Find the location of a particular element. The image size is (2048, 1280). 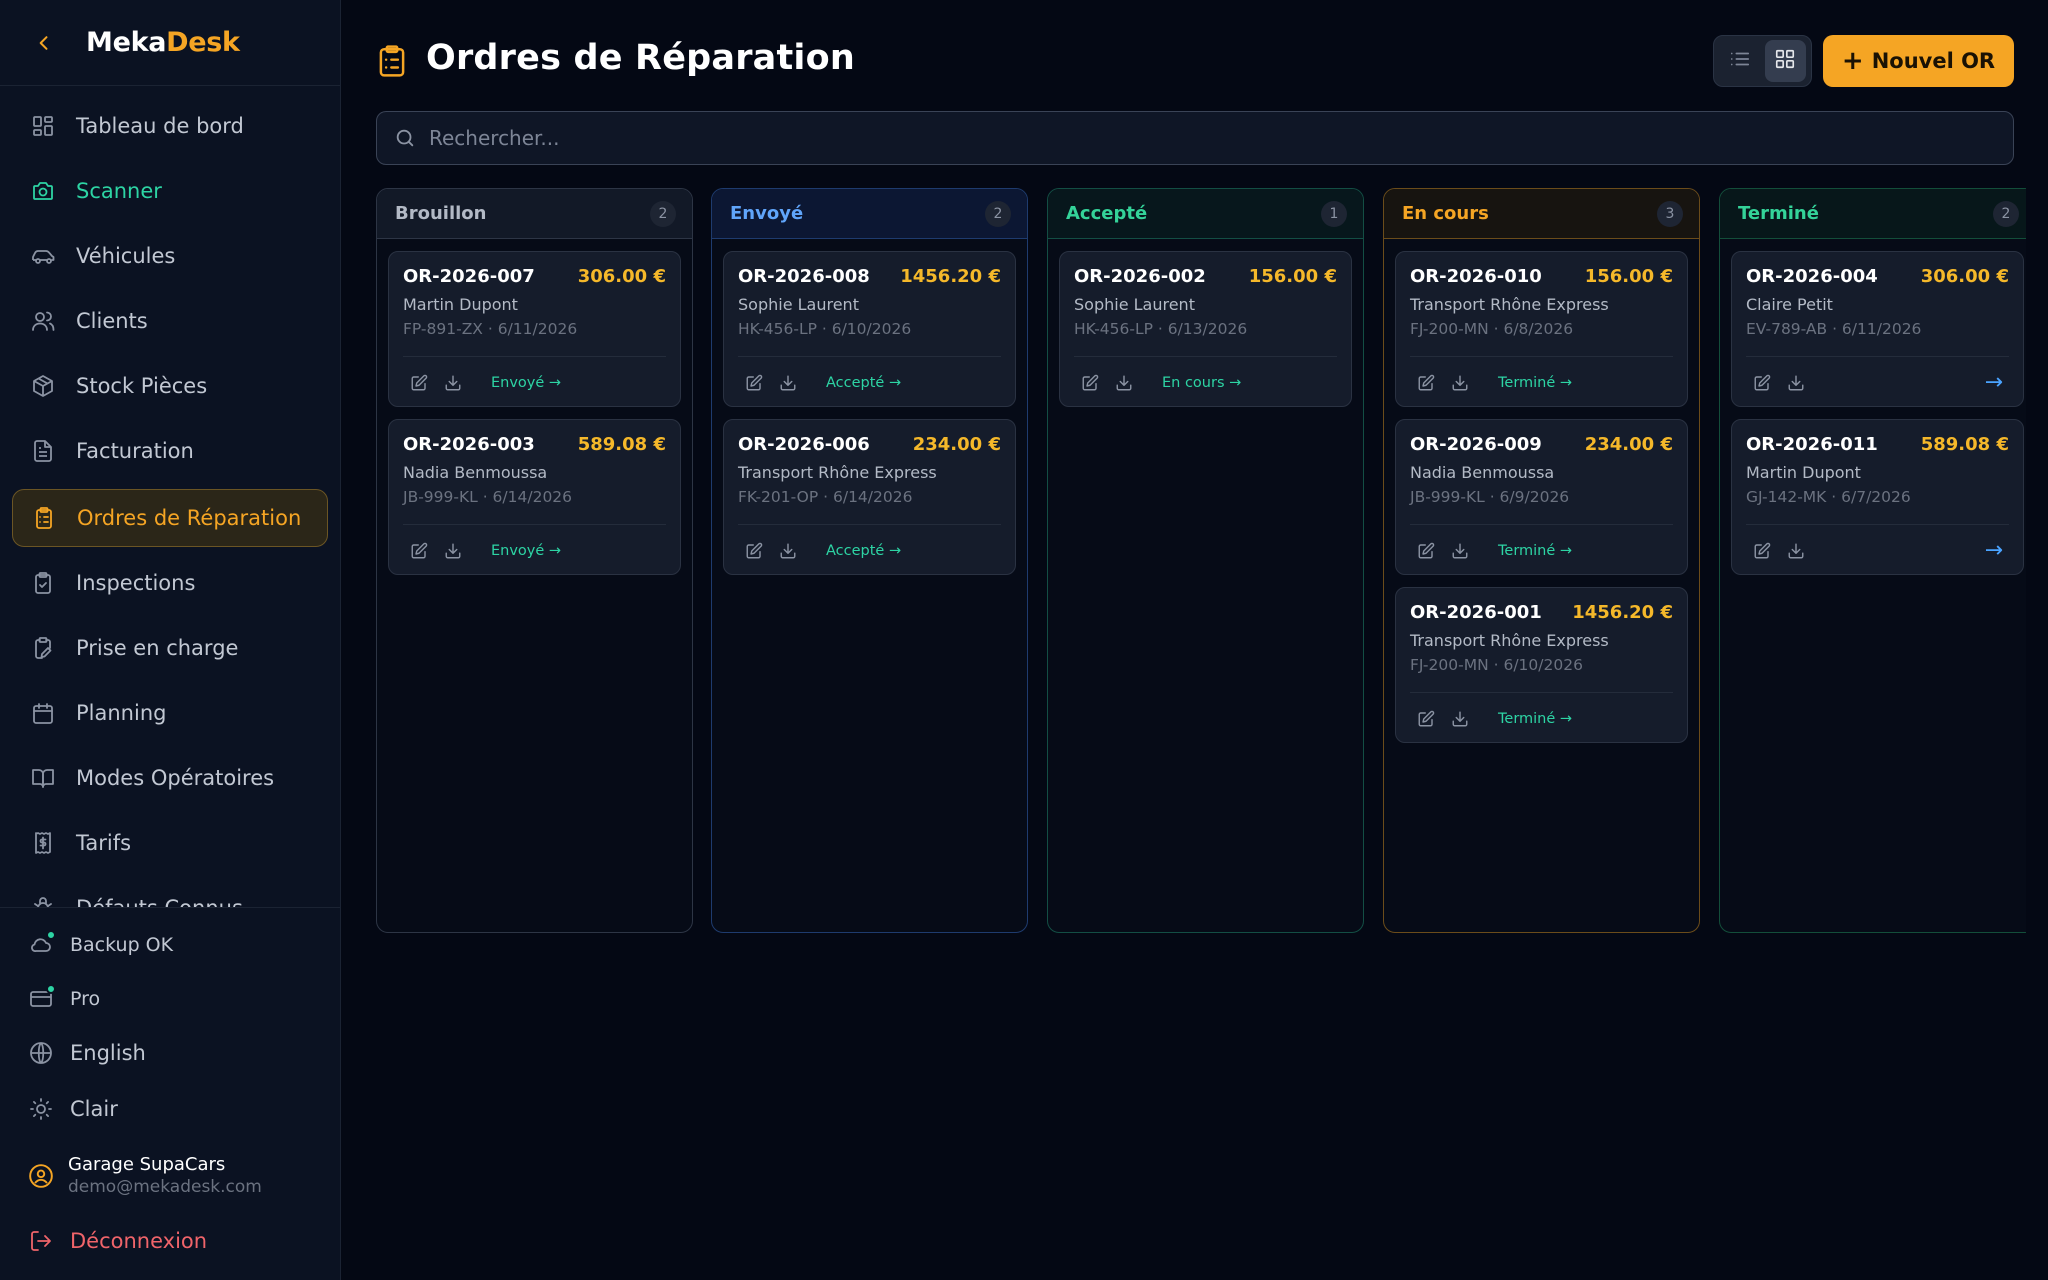

column-title: Terminé is located at coordinates (1778, 213).